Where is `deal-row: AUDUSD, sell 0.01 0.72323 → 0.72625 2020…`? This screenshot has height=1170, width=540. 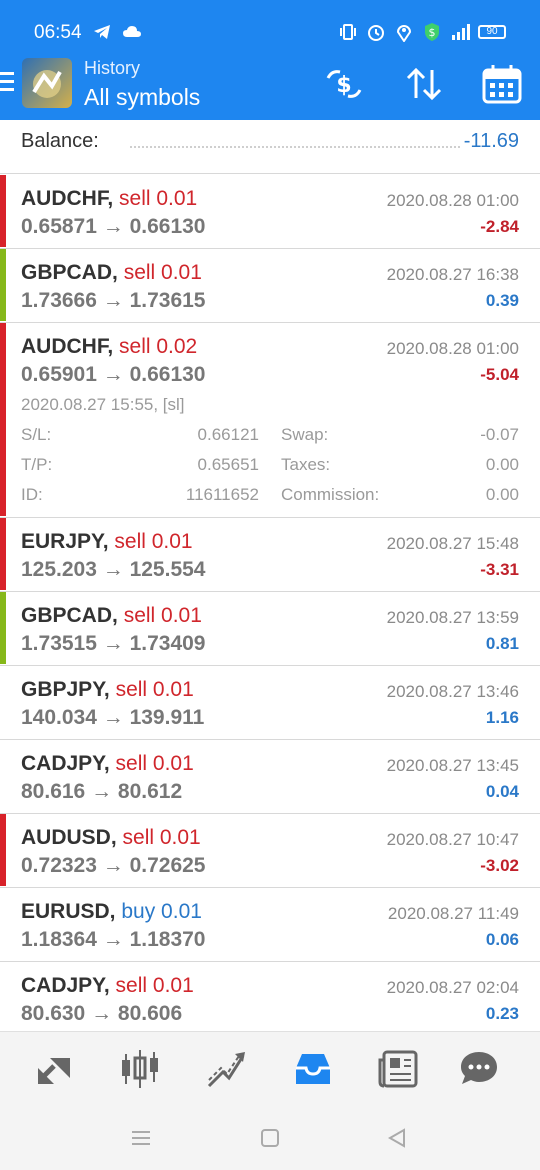 deal-row: AUDUSD, sell 0.01 0.72323 → 0.72625 2020… is located at coordinates (270, 851).